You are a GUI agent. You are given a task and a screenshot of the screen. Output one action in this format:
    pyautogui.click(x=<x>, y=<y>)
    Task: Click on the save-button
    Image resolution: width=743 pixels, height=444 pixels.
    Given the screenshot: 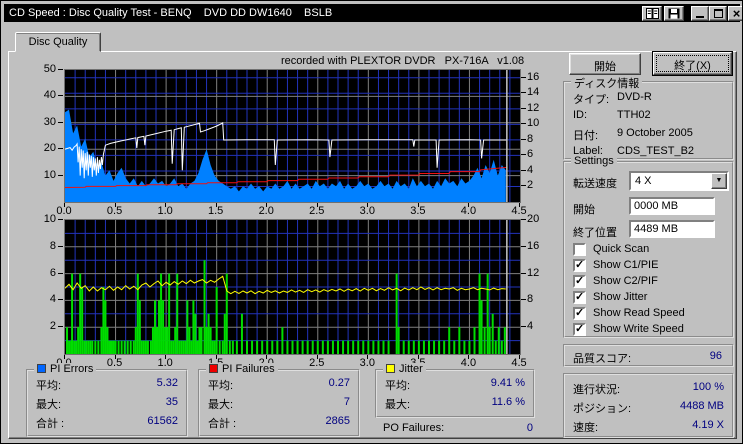 What is the action you would take?
    pyautogui.click(x=674, y=13)
    